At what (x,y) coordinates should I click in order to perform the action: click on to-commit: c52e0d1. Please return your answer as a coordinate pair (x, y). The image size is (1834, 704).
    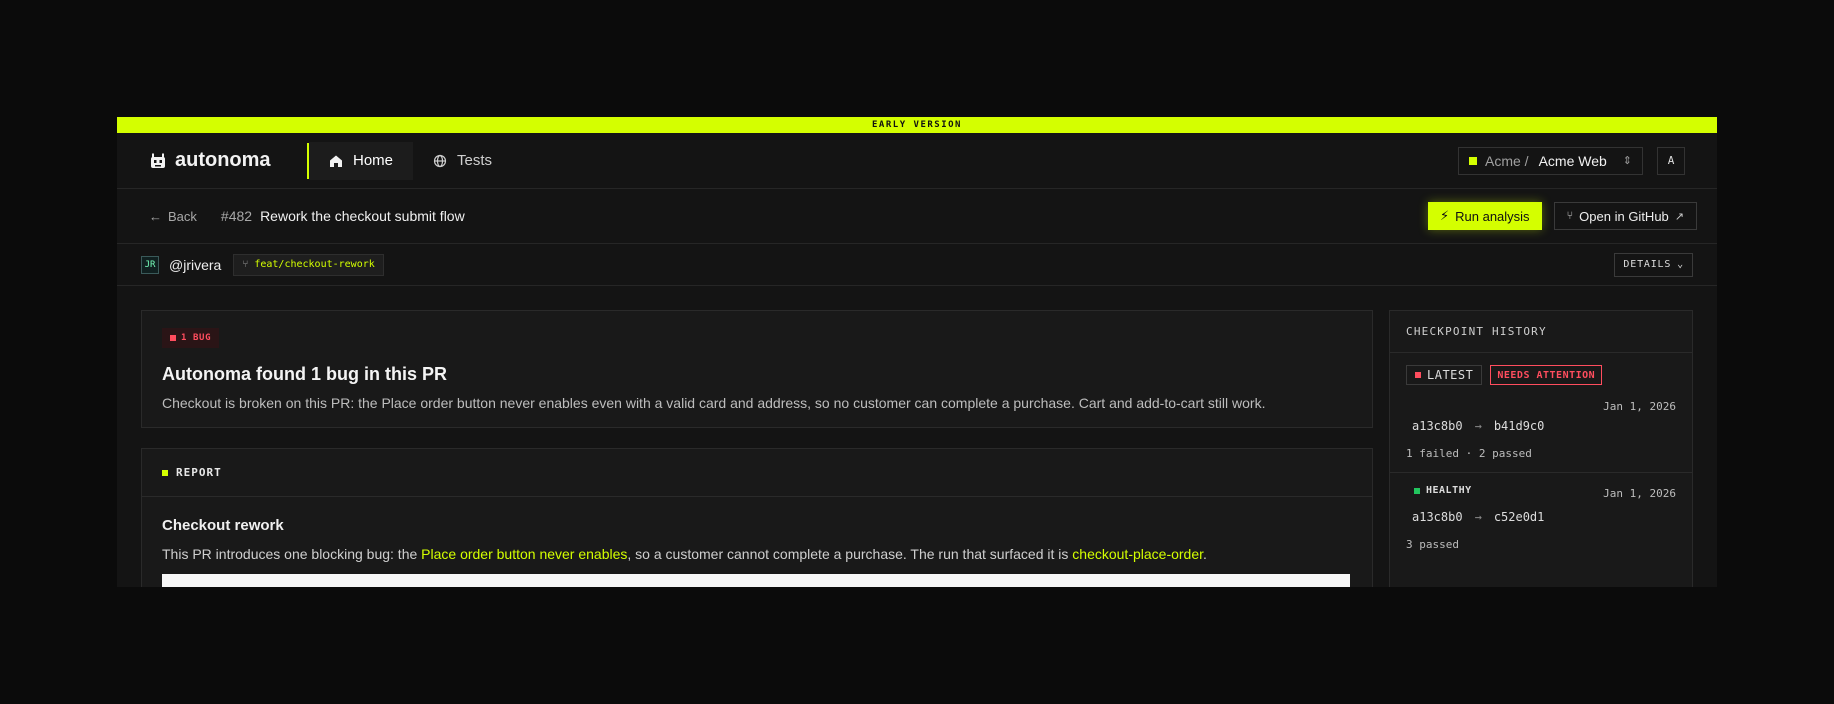
    Looking at the image, I should click on (1519, 517).